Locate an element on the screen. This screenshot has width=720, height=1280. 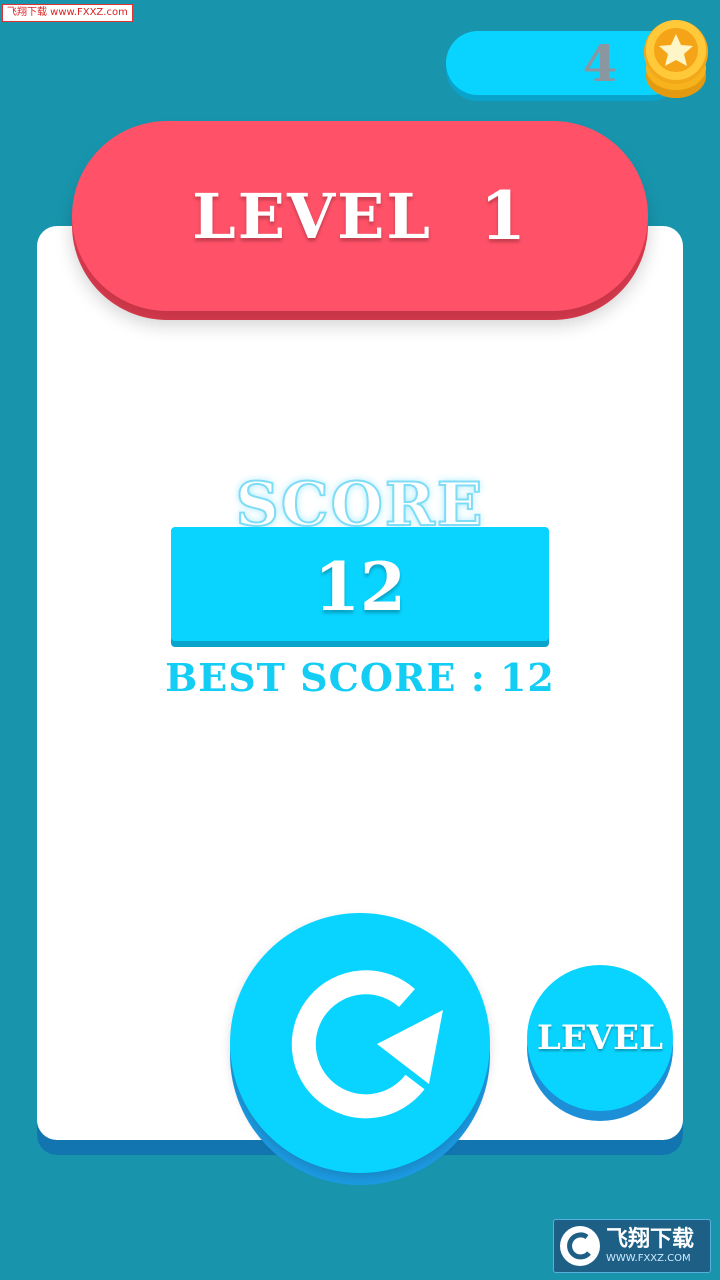
level-banner-text: LEVEL 1 is located at coordinates (360, 216).